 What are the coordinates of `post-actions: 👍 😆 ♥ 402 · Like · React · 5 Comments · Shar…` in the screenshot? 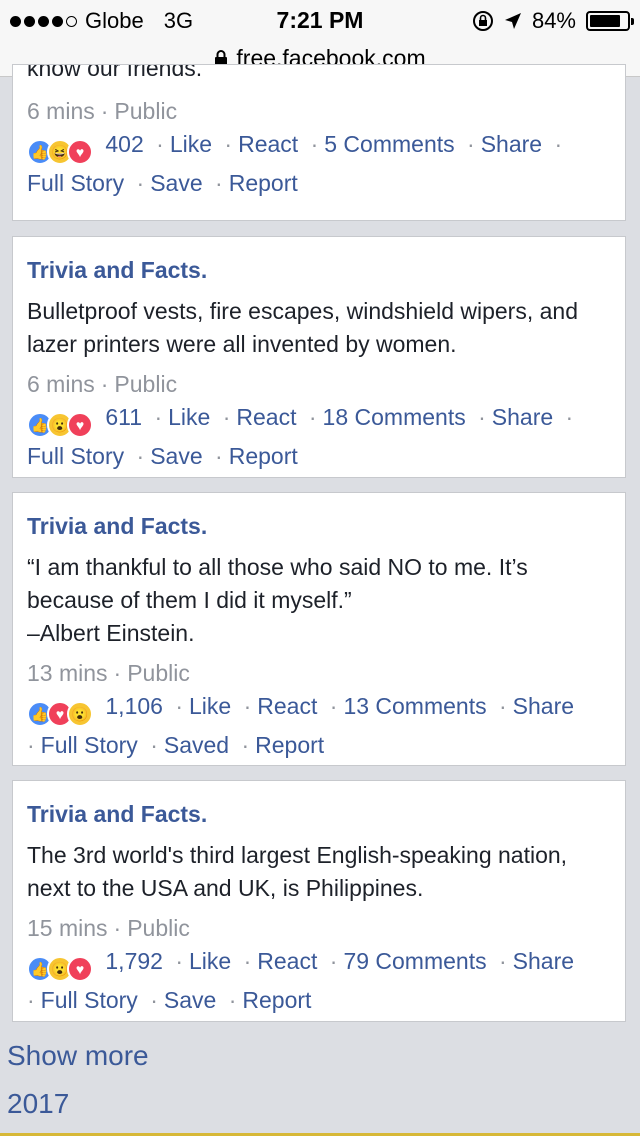 It's located at (295, 163).